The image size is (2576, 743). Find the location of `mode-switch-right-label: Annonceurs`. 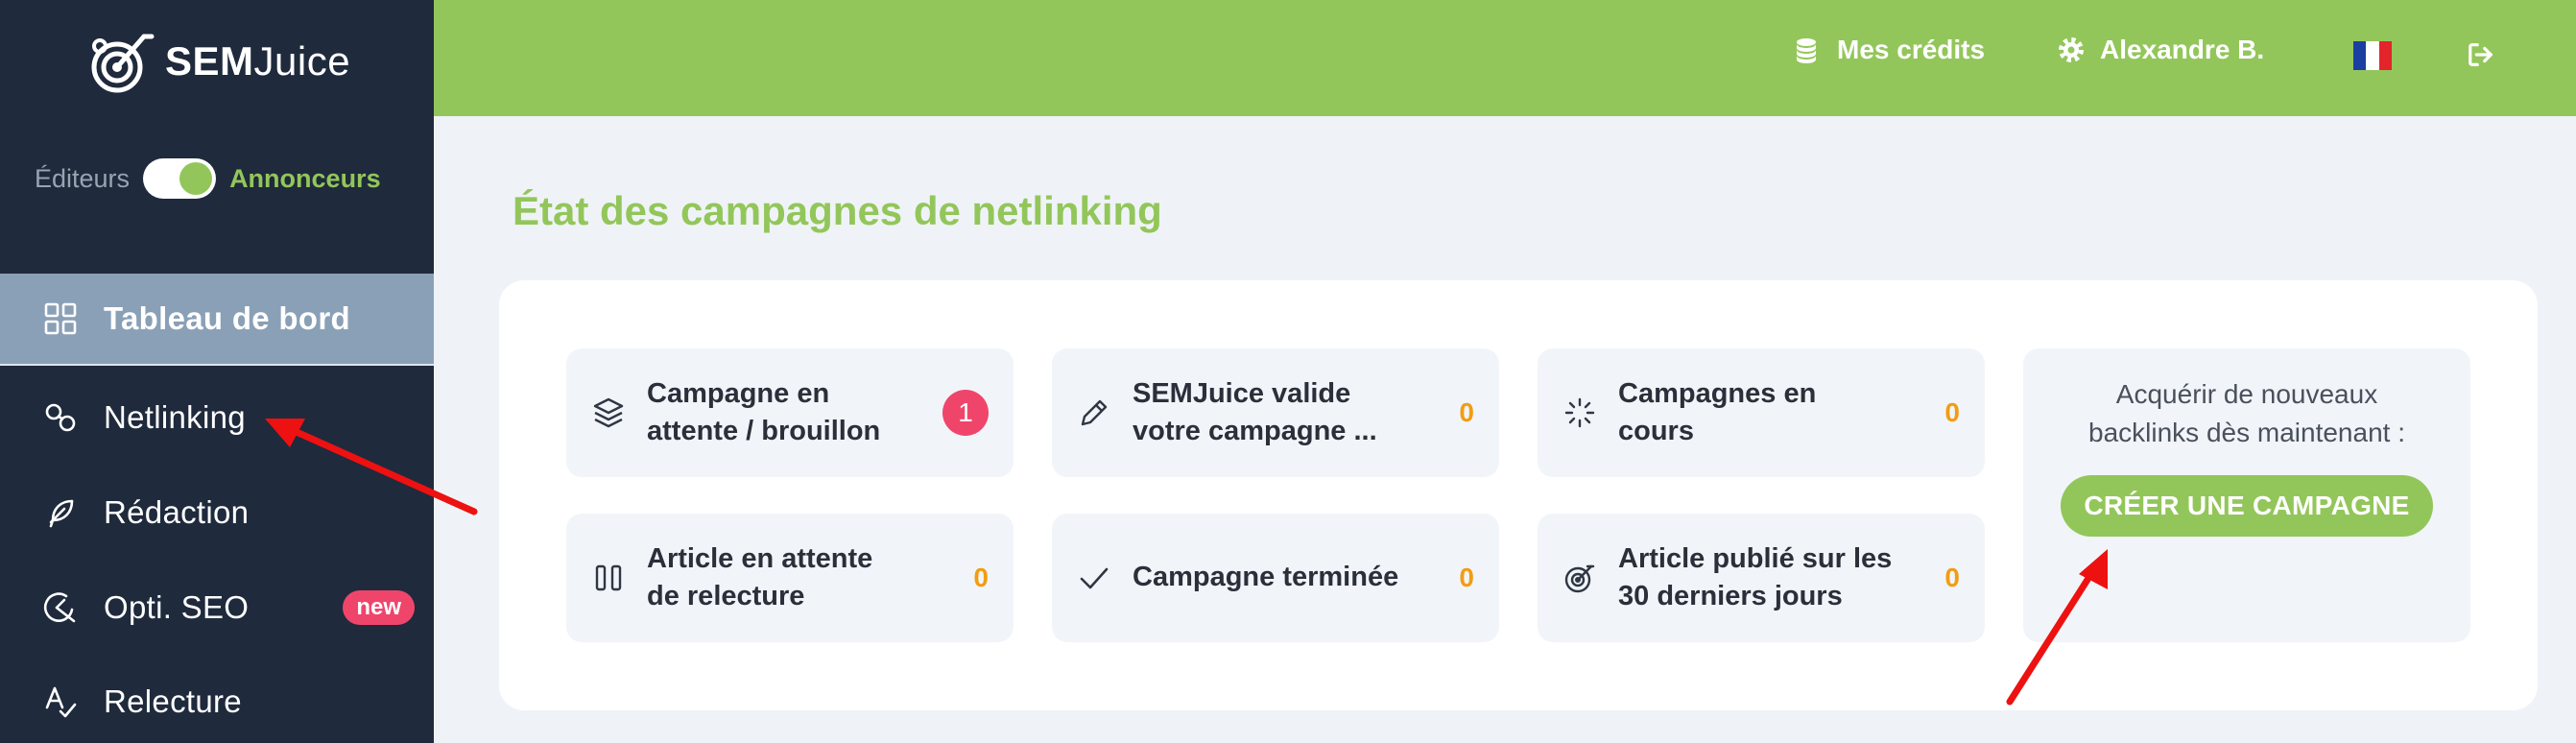

mode-switch-right-label: Annonceurs is located at coordinates (305, 179).